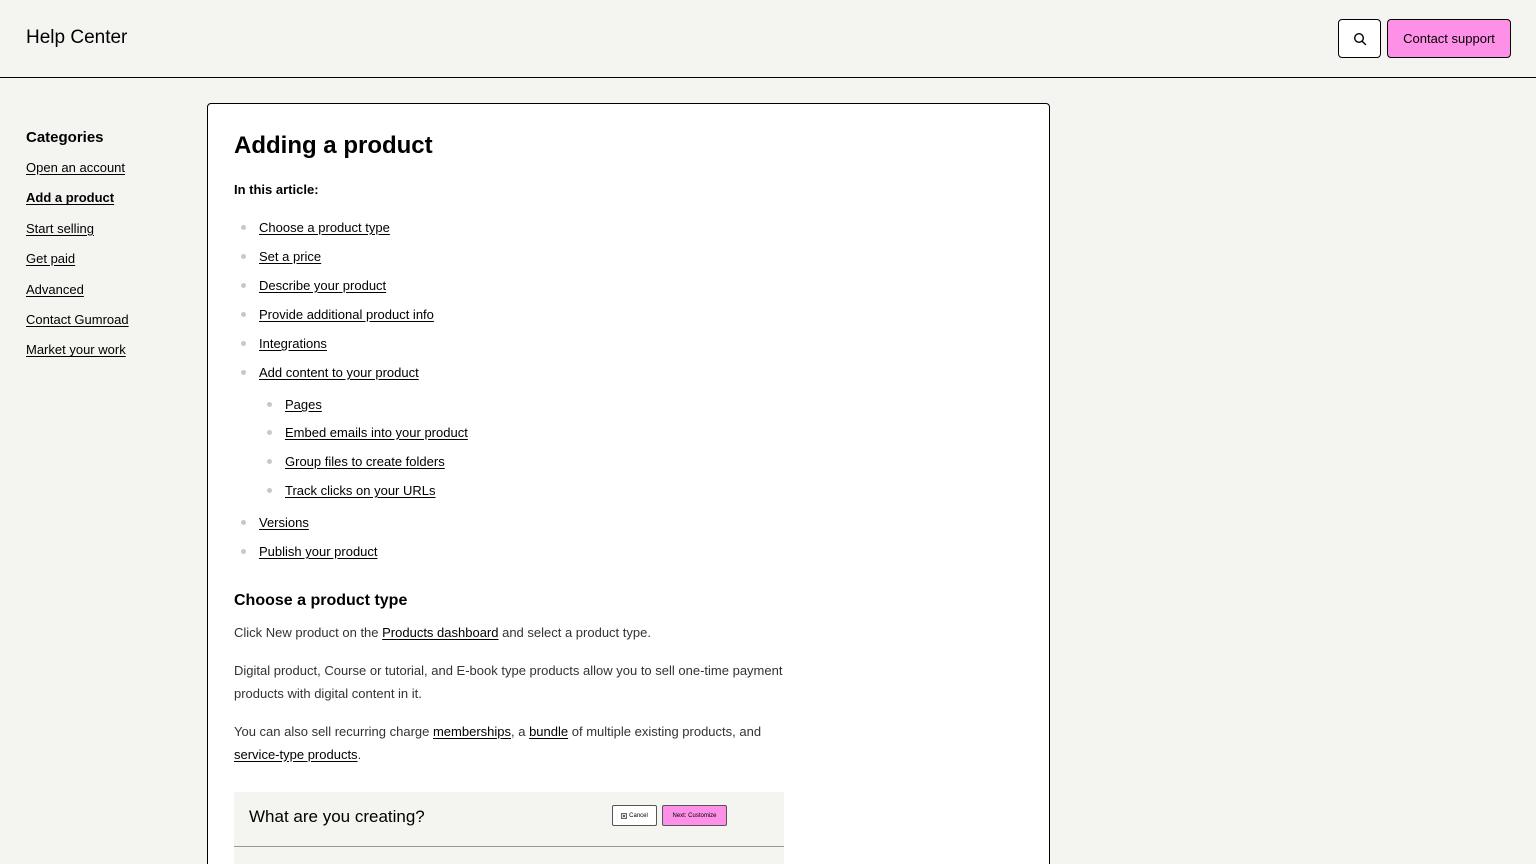  Describe the element at coordinates (440, 632) in the screenshot. I see `products-dashboard-link: Products dashboard` at that location.